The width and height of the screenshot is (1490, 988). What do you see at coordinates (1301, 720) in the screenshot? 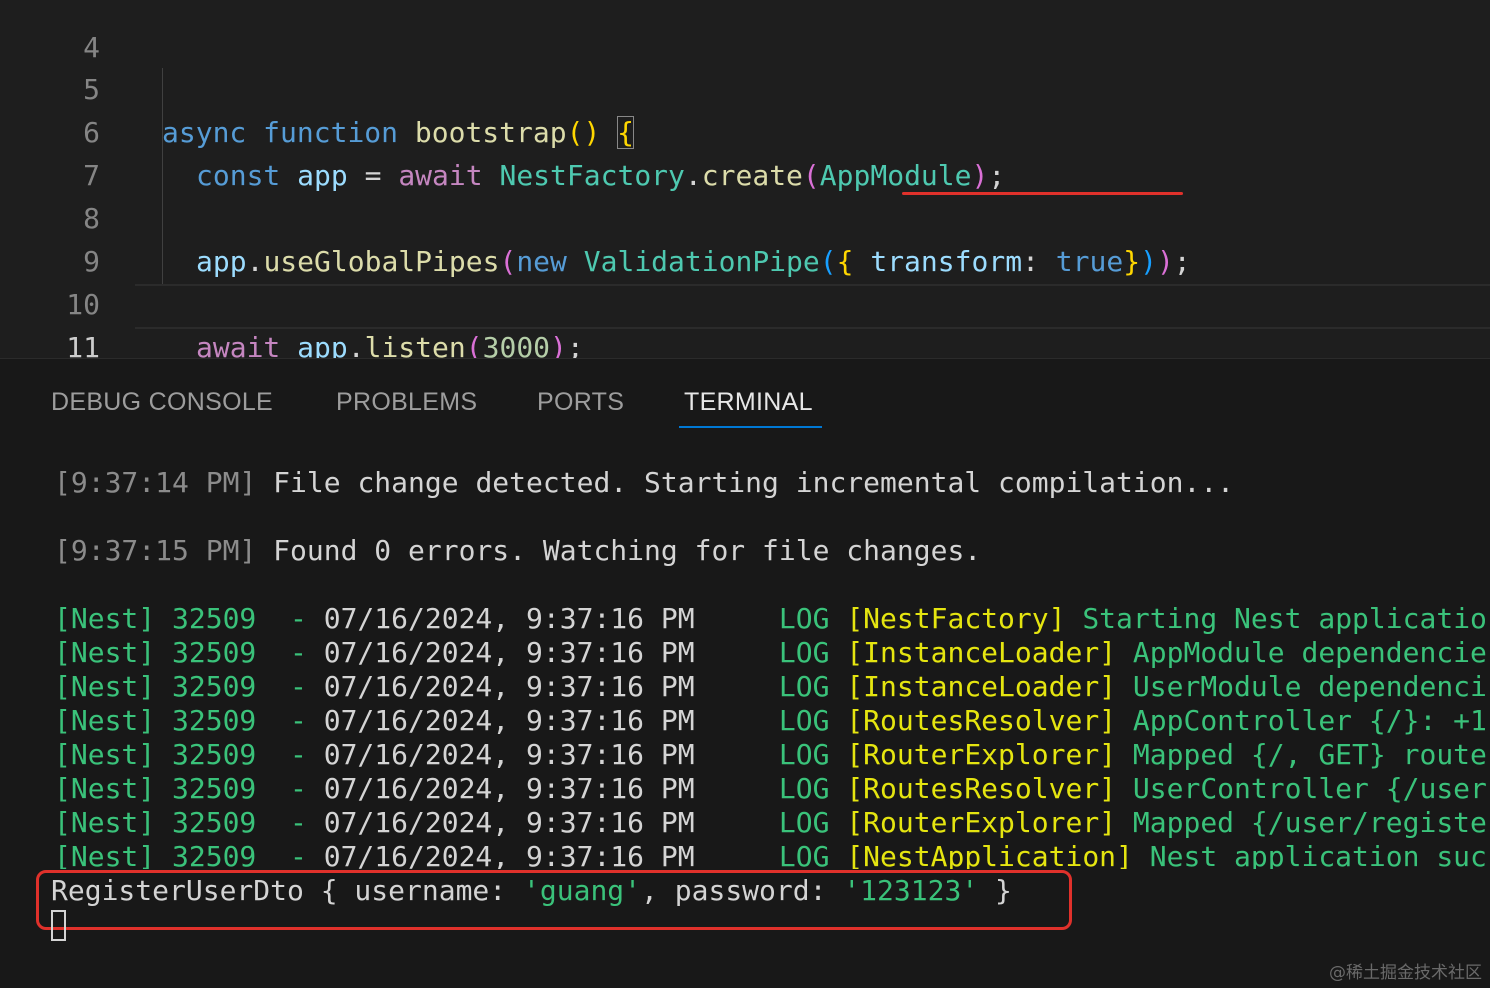
I see `log-message: AppController {/}: +1` at bounding box center [1301, 720].